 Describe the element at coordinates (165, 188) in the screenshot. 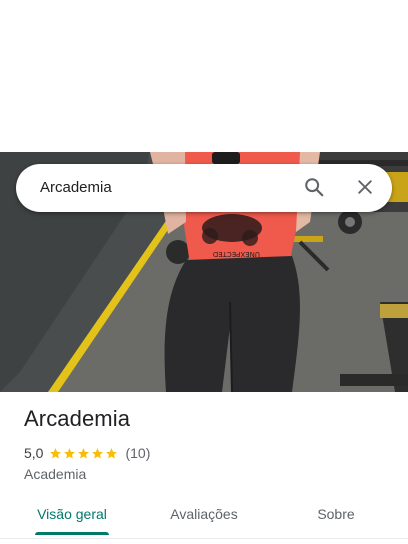

I see `search-input` at that location.